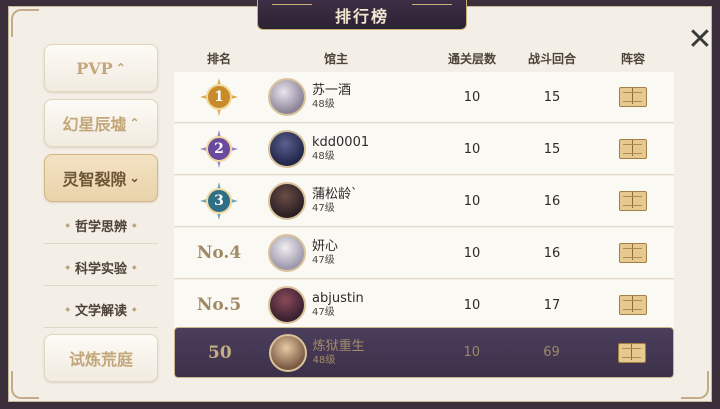  What do you see at coordinates (332, 90) in the screenshot?
I see `player-name: 苏一酒` at bounding box center [332, 90].